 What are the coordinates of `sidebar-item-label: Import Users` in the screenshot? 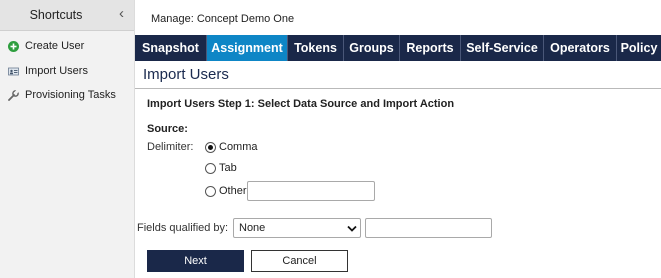 It's located at (56, 71).